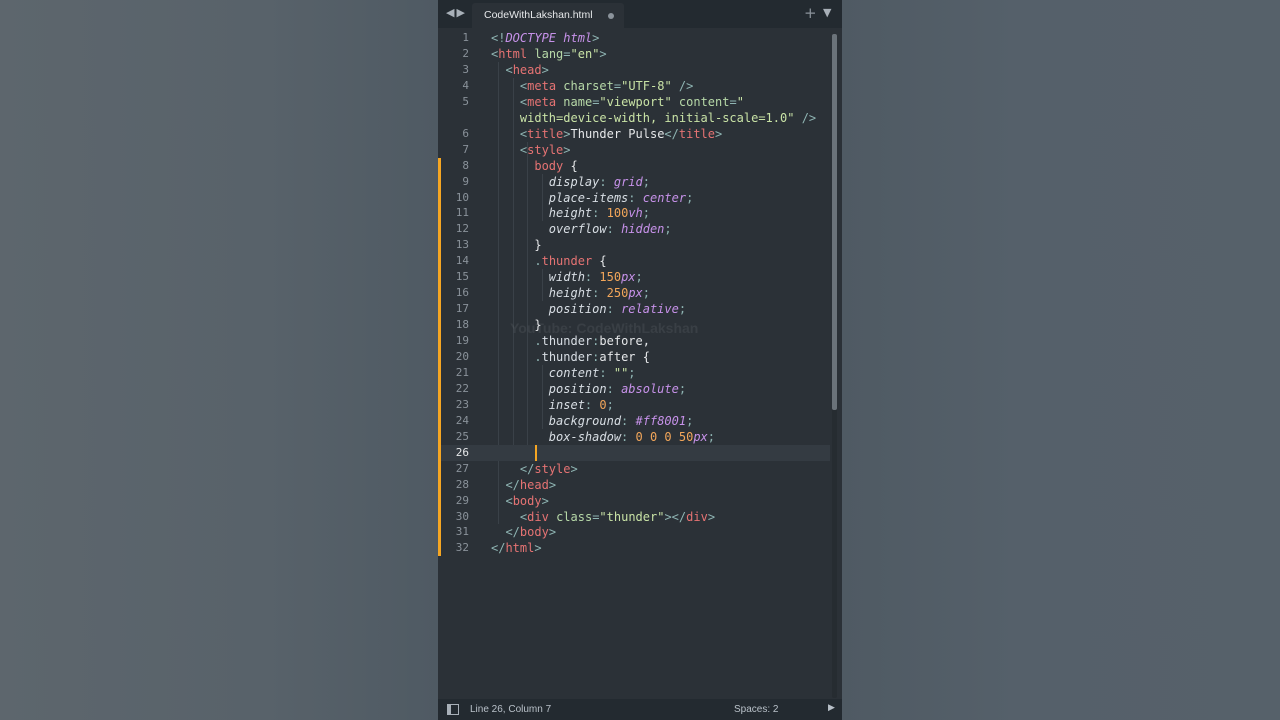 This screenshot has height=720, width=1280. I want to click on code-line: 6 <title>Thunder Pulse</title>, so click(634, 134).